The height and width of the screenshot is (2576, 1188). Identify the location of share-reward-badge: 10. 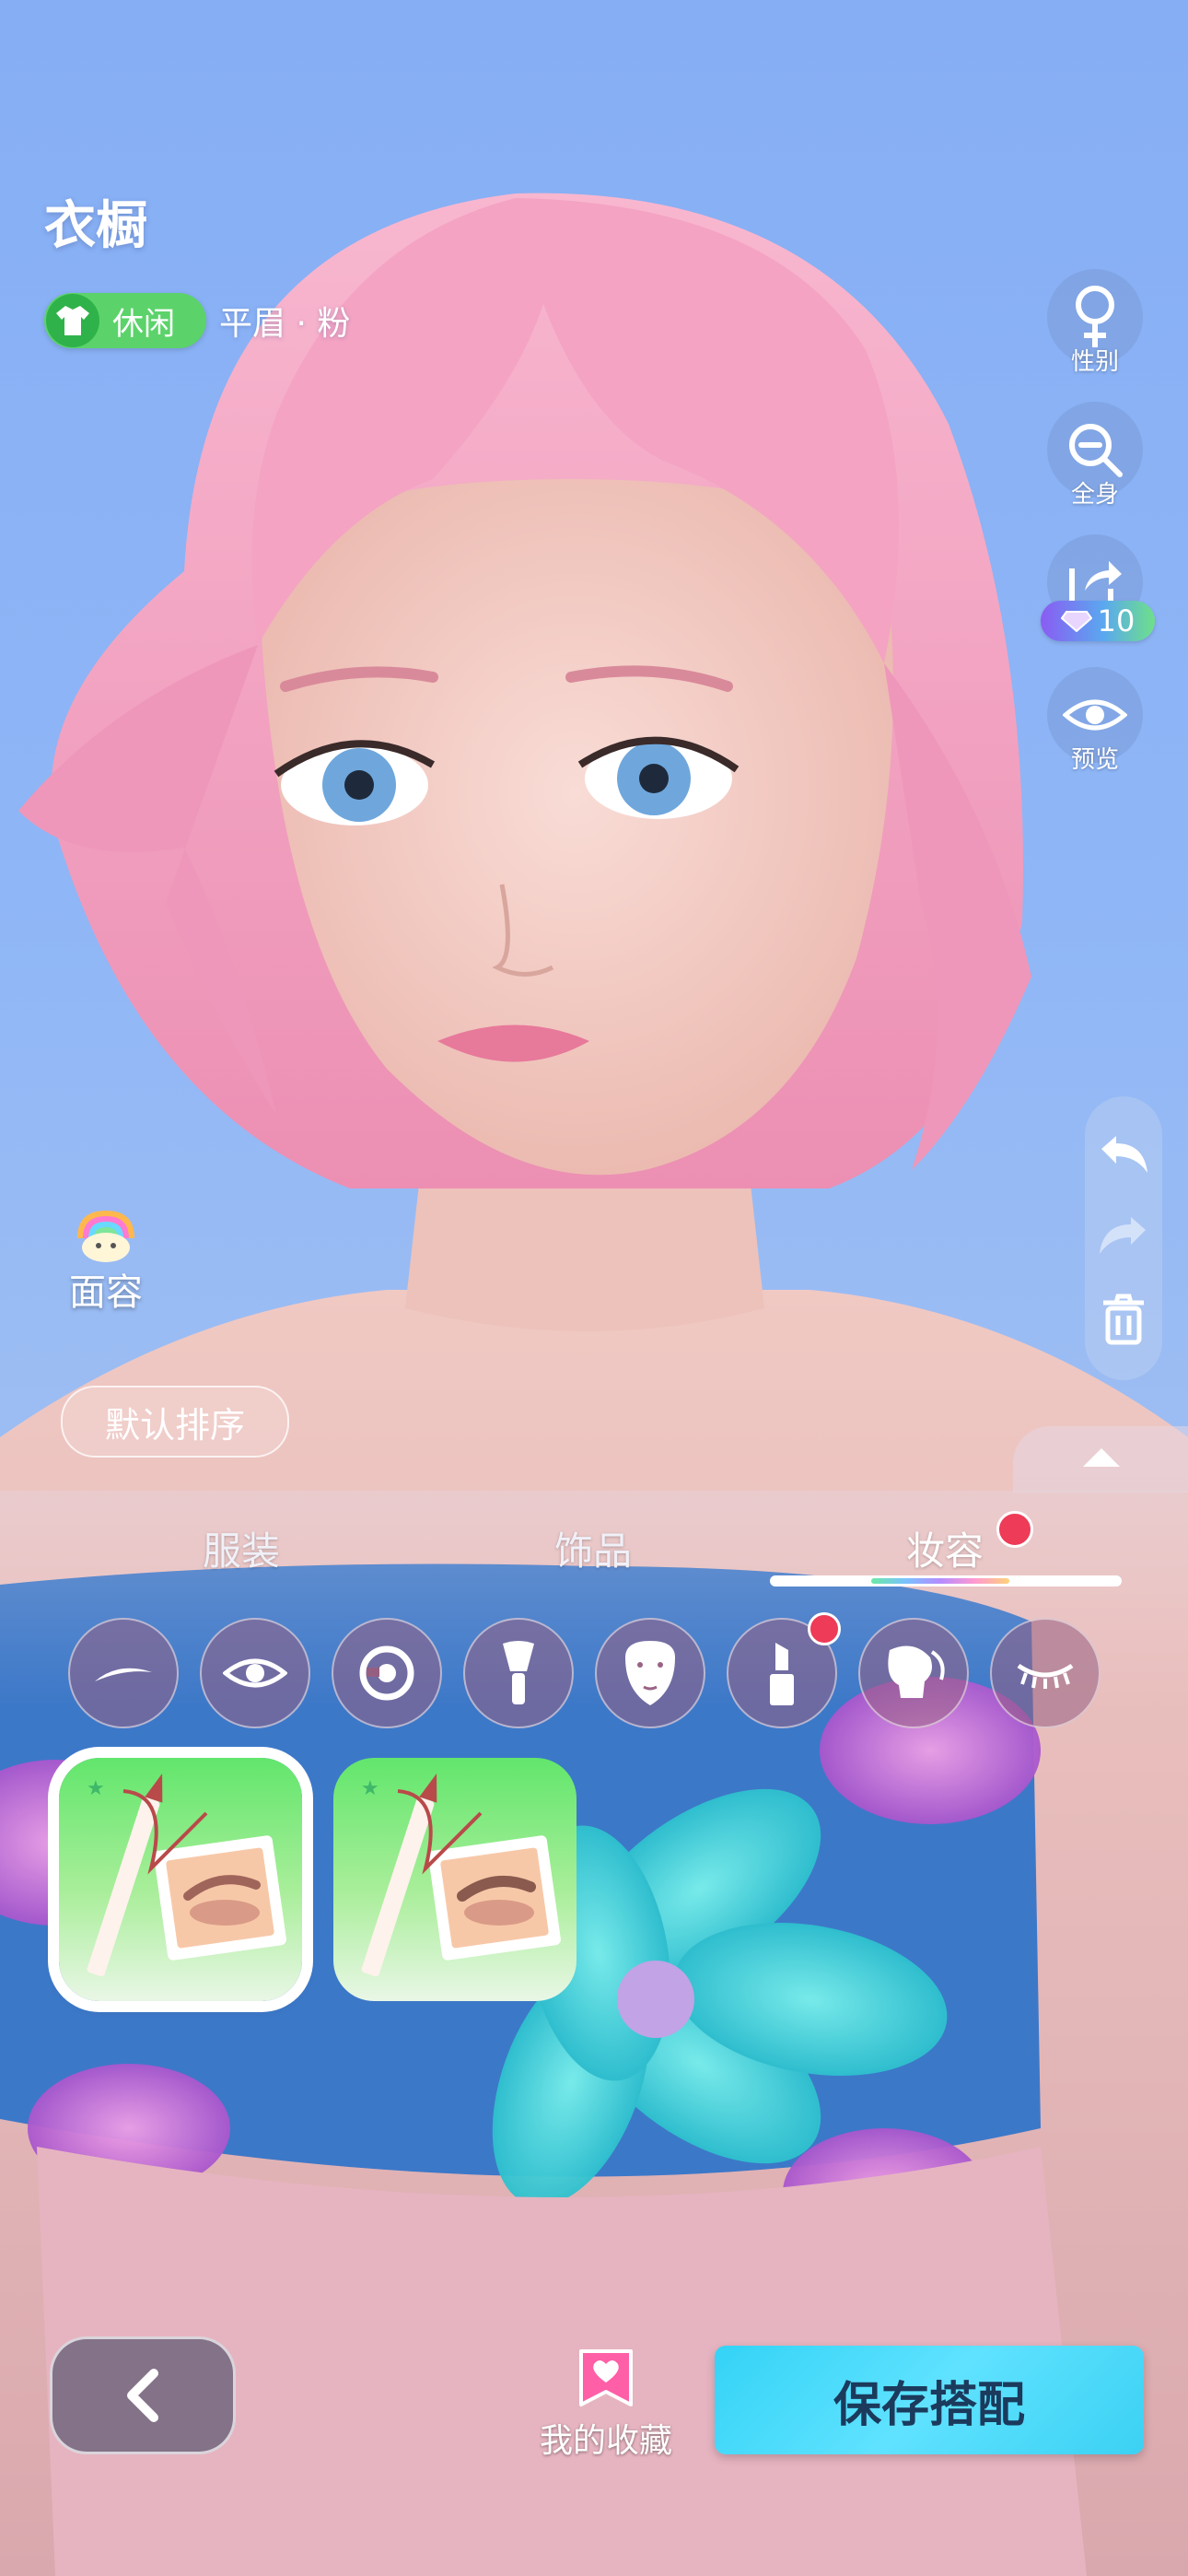
(1098, 621).